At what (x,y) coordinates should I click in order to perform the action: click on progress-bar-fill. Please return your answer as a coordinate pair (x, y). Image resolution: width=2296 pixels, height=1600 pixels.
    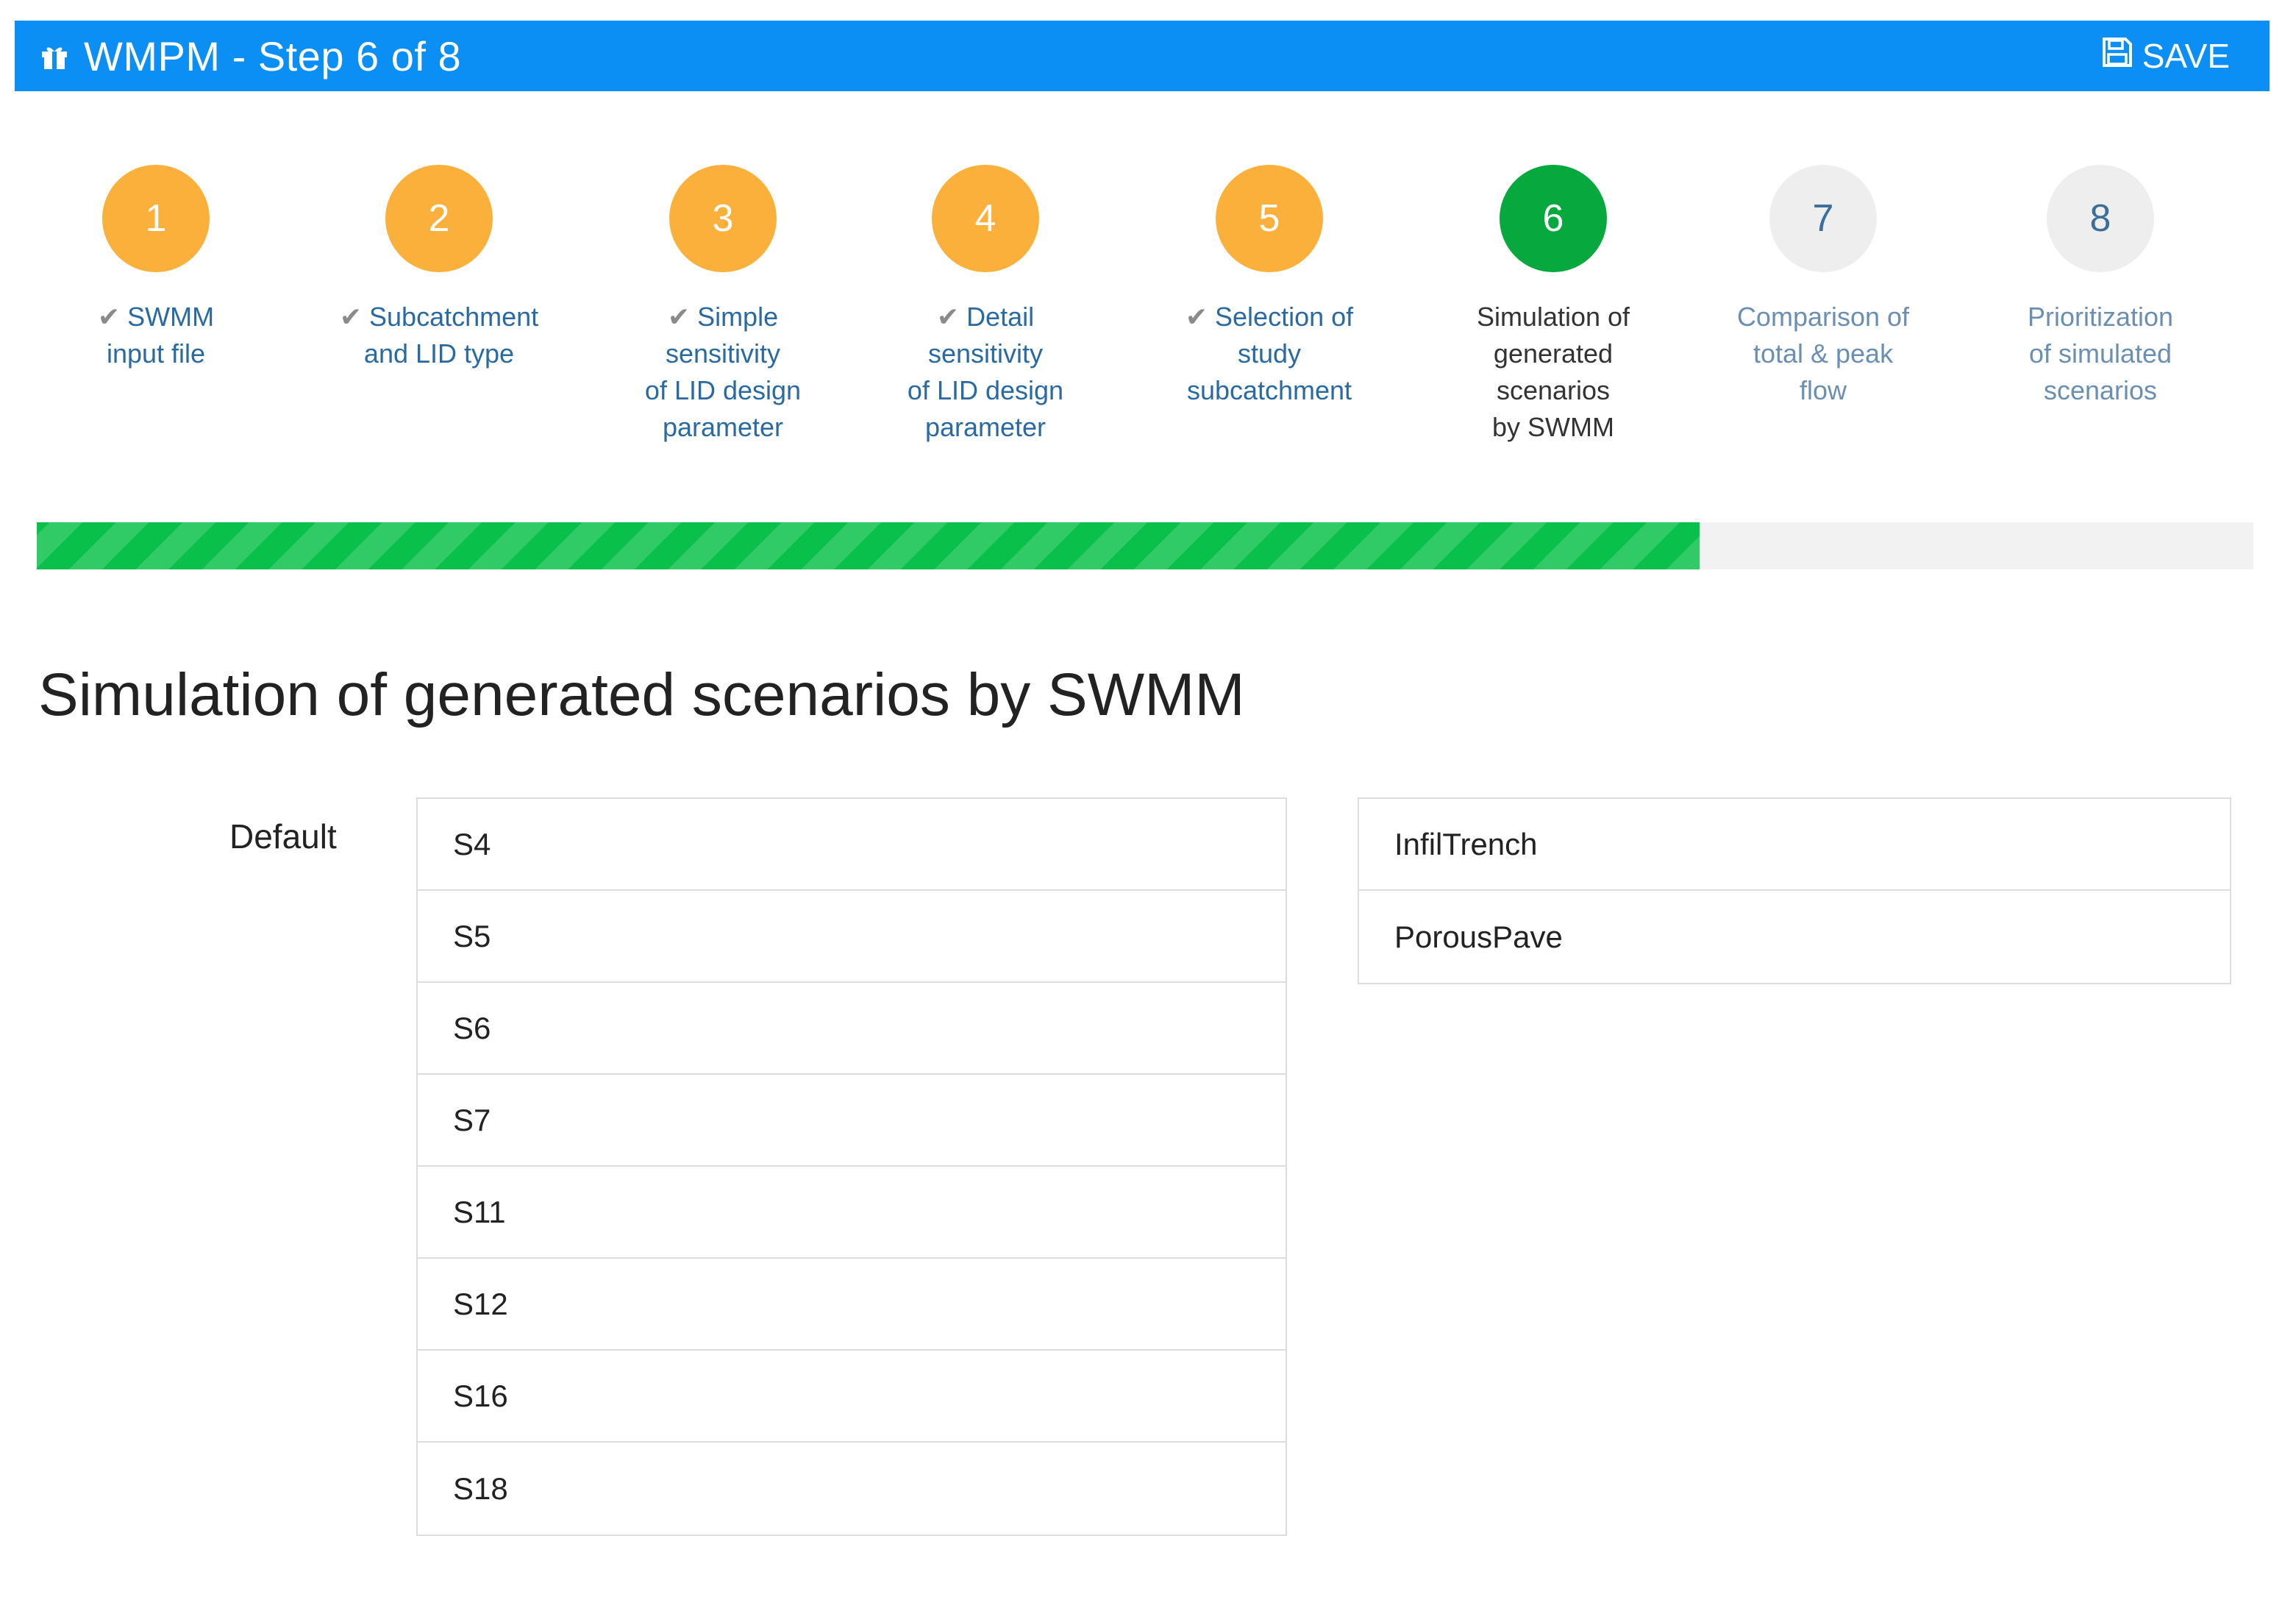
    Looking at the image, I should click on (869, 545).